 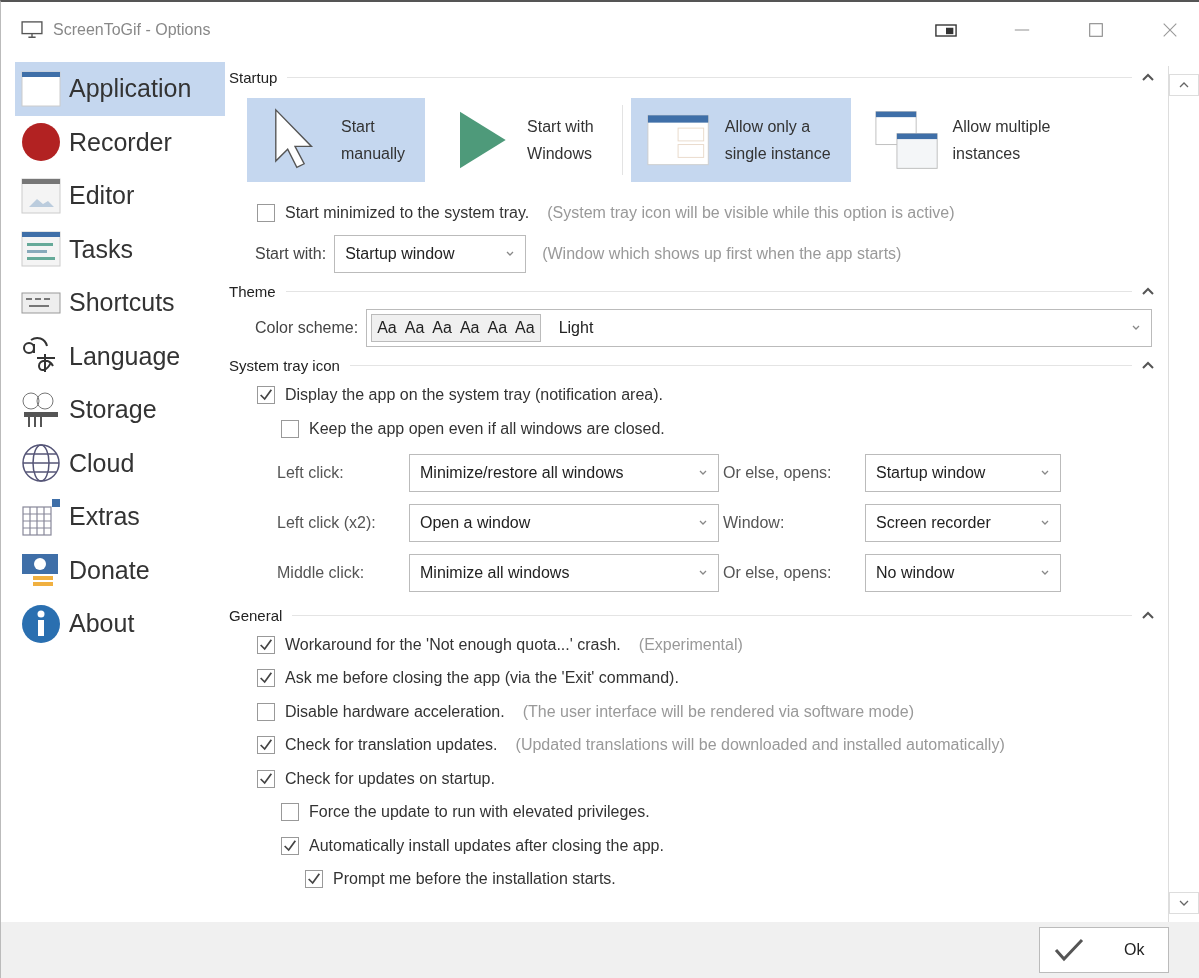 What do you see at coordinates (430, 254) in the screenshot?
I see `start-with-dropdown: Startup window` at bounding box center [430, 254].